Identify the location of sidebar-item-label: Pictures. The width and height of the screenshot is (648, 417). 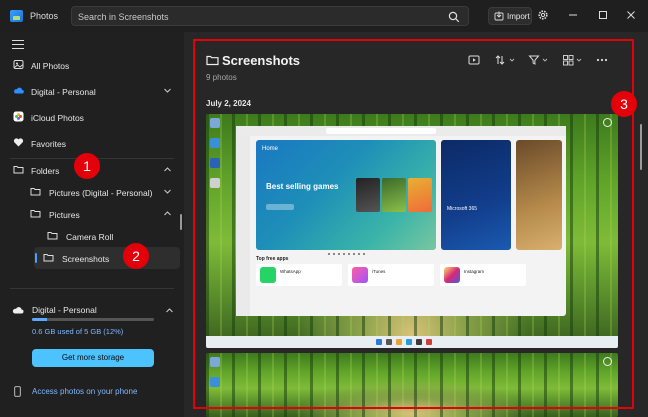
(64, 215).